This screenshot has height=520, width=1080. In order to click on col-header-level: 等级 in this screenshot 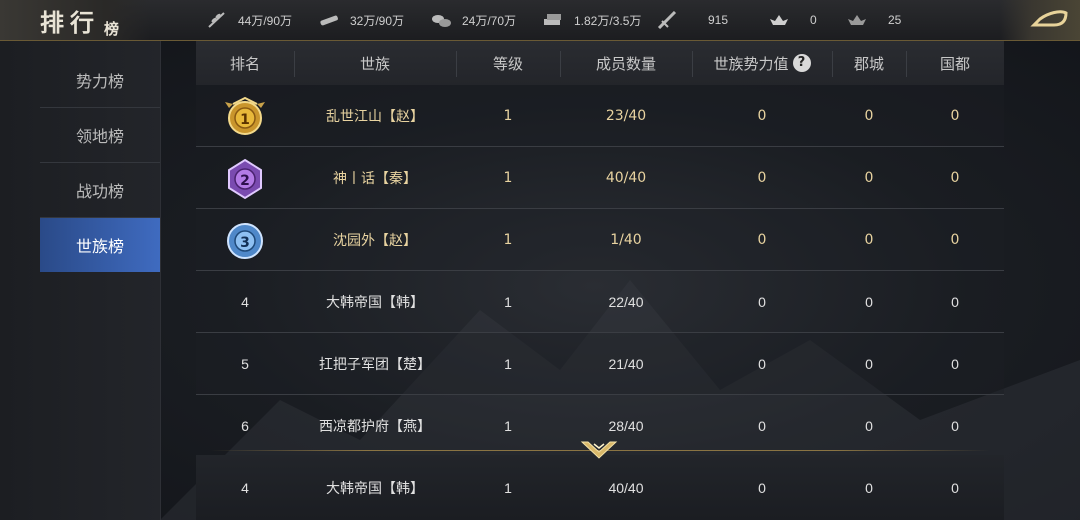, I will do `click(507, 63)`.